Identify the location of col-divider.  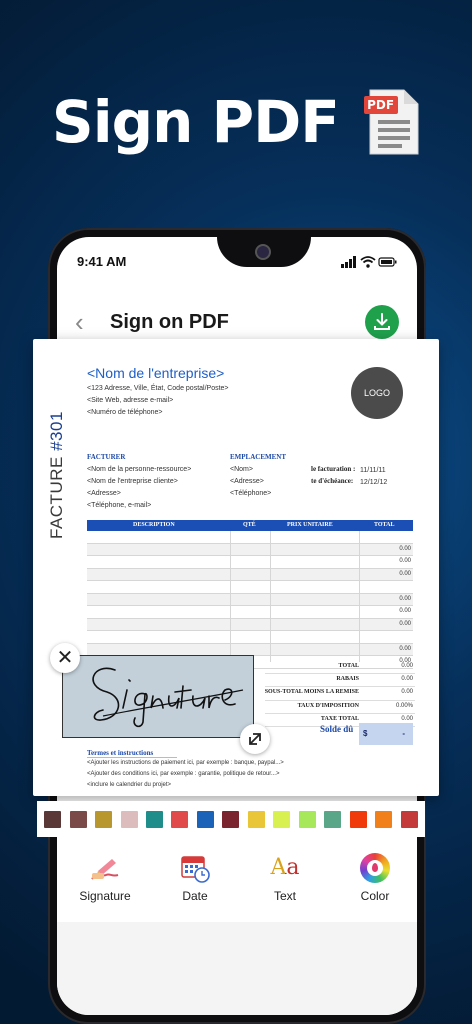
(359, 596).